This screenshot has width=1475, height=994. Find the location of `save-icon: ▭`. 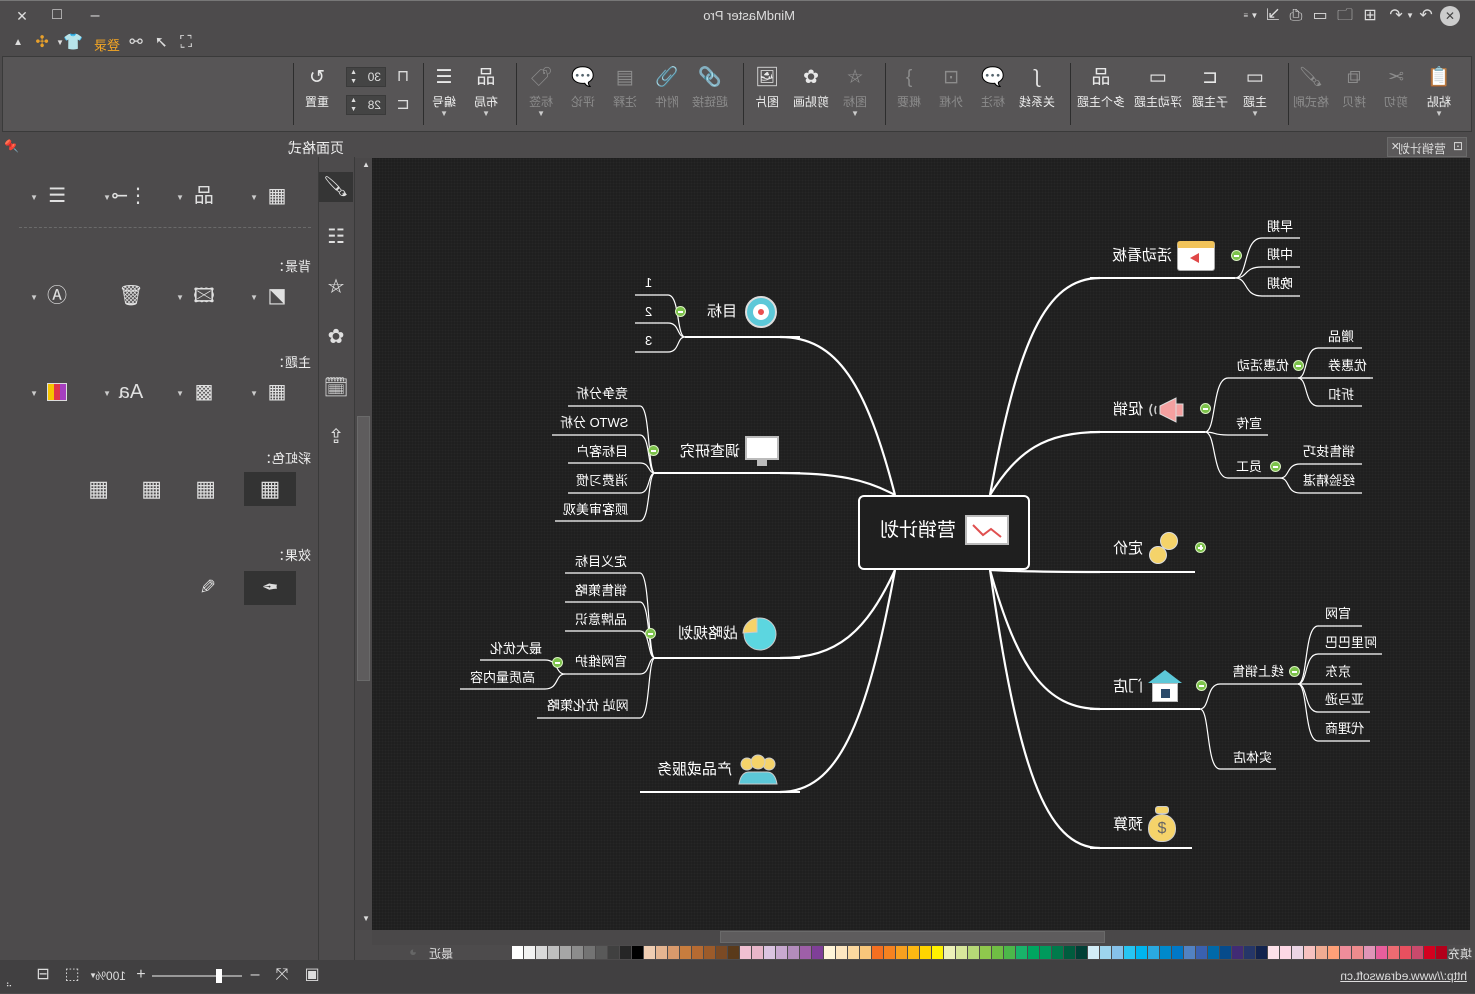

save-icon: ▭ is located at coordinates (1320, 16).